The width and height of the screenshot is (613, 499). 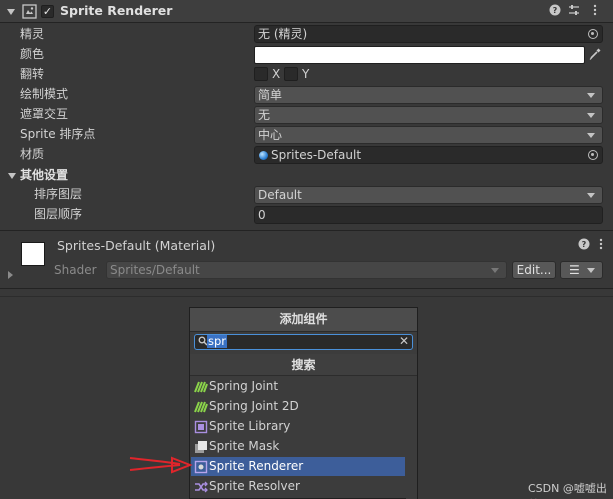 I want to click on sort-point-dropdown: 中心, so click(x=428, y=135).